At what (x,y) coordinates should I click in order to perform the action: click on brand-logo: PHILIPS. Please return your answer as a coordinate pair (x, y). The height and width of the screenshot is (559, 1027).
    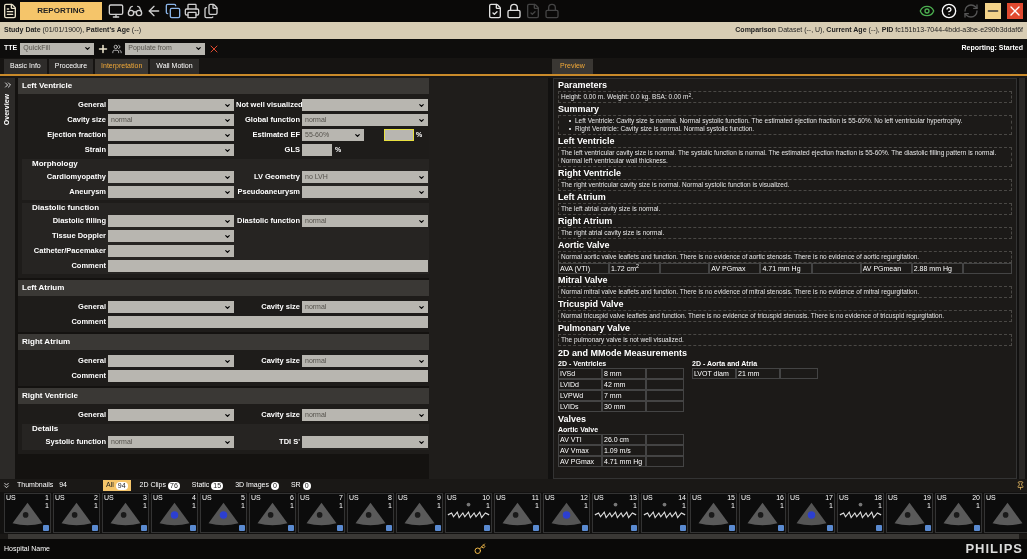
    Looking at the image, I should click on (994, 549).